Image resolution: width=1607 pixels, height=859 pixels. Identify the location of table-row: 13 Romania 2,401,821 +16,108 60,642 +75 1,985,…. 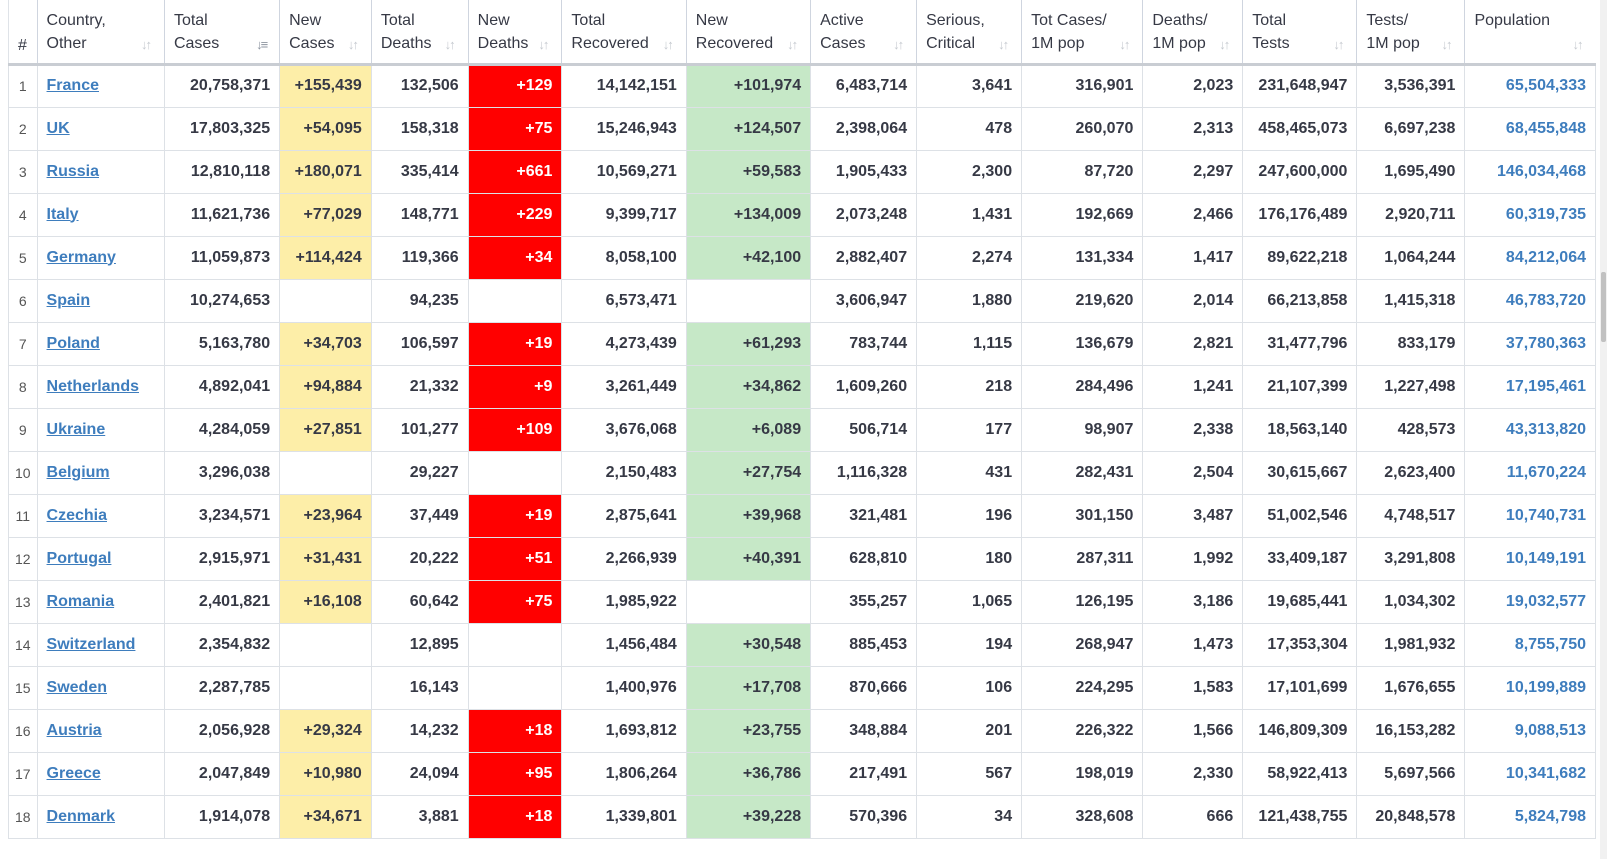
(802, 601).